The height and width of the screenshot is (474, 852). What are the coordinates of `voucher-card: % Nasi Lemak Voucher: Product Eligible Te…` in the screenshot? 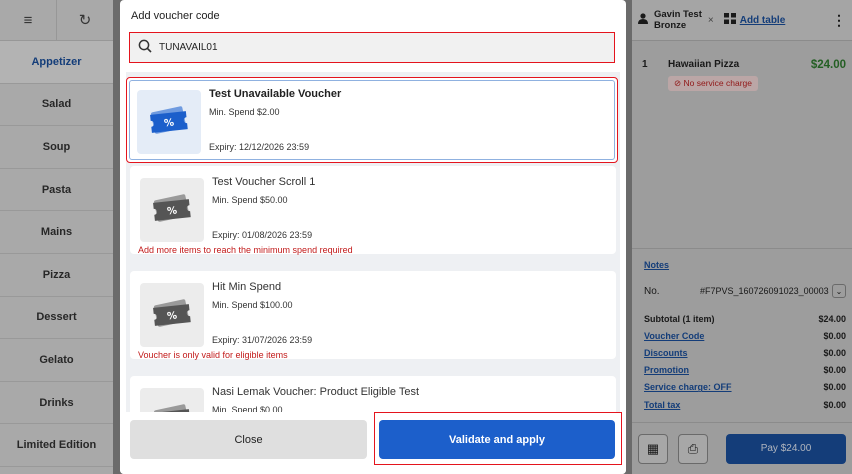 It's located at (373, 394).